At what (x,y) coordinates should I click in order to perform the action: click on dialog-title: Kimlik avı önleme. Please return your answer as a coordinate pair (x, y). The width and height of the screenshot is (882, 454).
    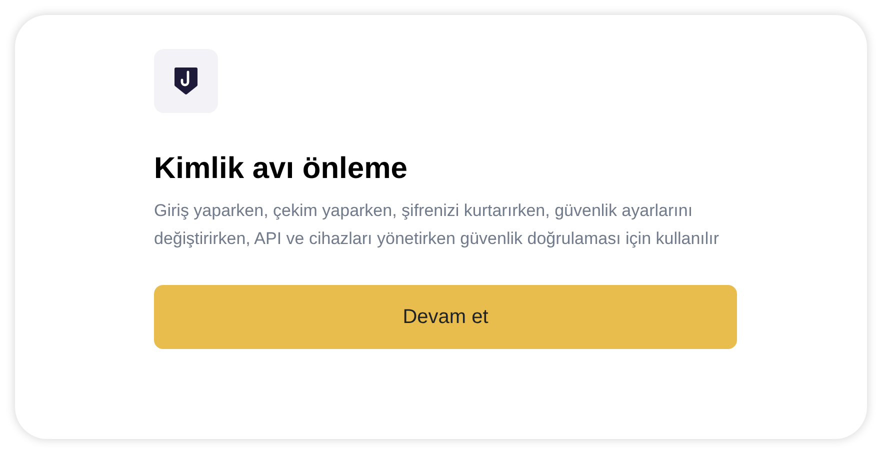
    Looking at the image, I should click on (281, 169).